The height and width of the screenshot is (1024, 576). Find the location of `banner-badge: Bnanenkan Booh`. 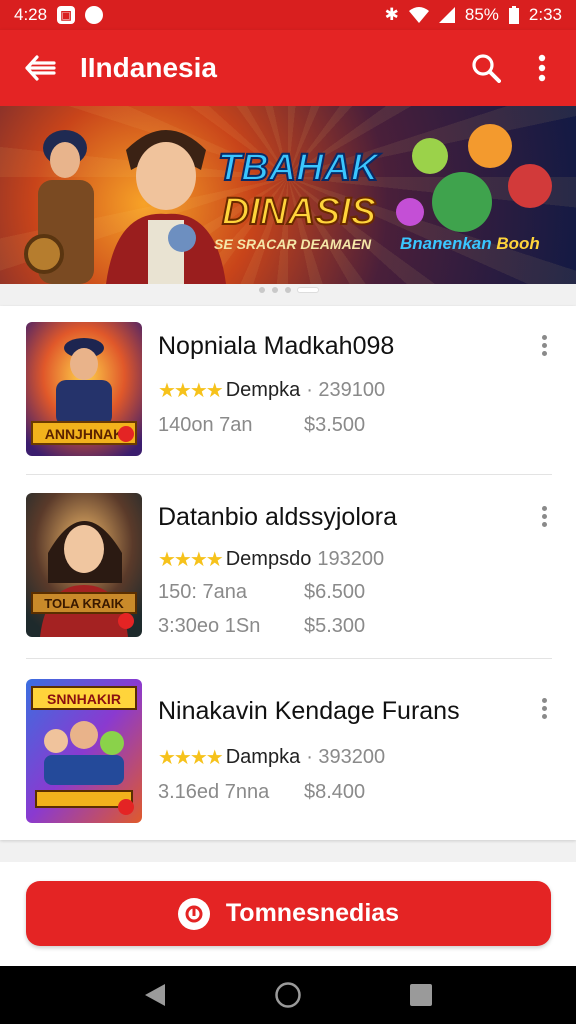

banner-badge: Bnanenkan Booh is located at coordinates (470, 244).